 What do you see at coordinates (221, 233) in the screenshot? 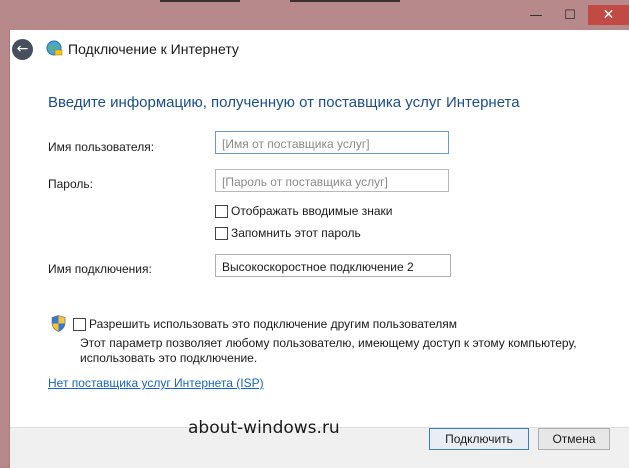
I see `remember-password-checkbox` at bounding box center [221, 233].